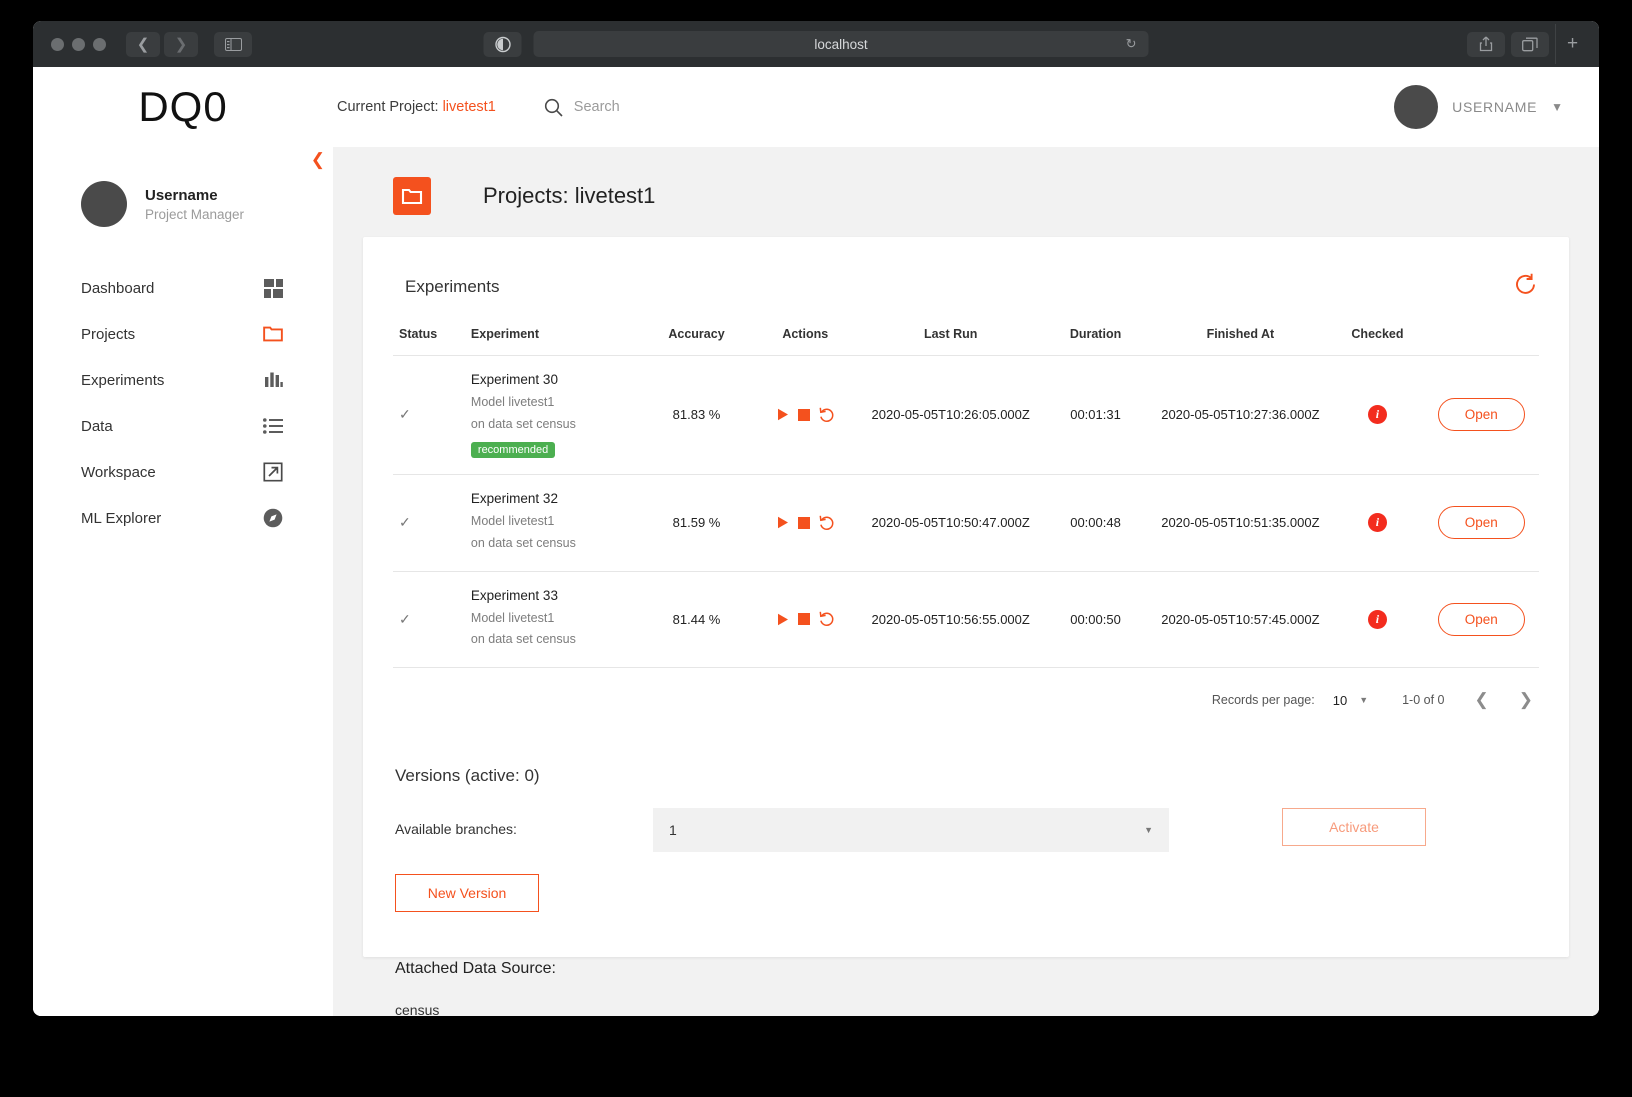  Describe the element at coordinates (273, 288) in the screenshot. I see `dashboard-grid-icon` at that location.